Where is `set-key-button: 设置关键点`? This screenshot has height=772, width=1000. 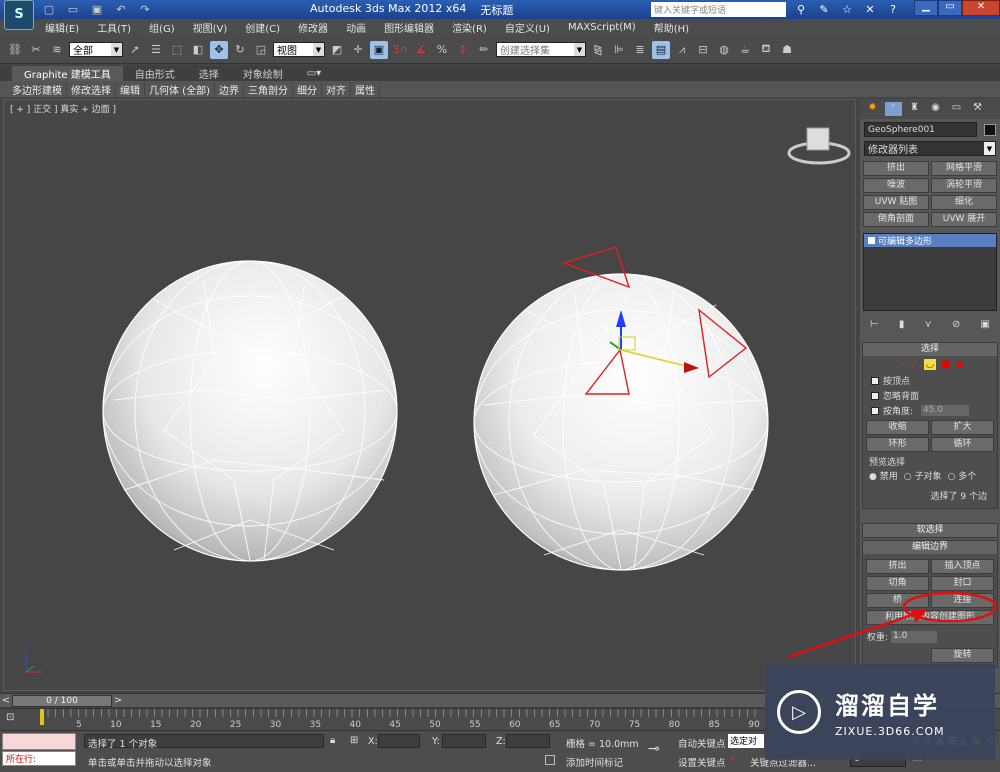
set-key-button: 设置关键点 is located at coordinates (702, 762).